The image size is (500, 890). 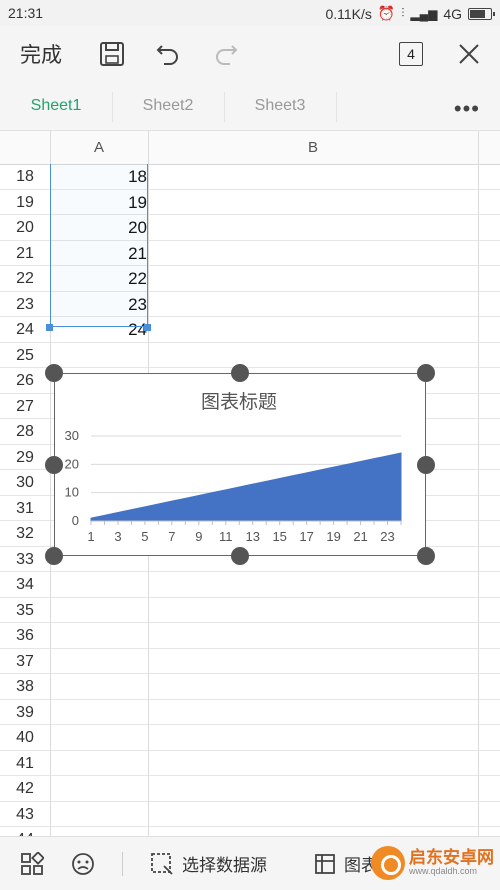 I want to click on style-icon, so click(x=83, y=863).